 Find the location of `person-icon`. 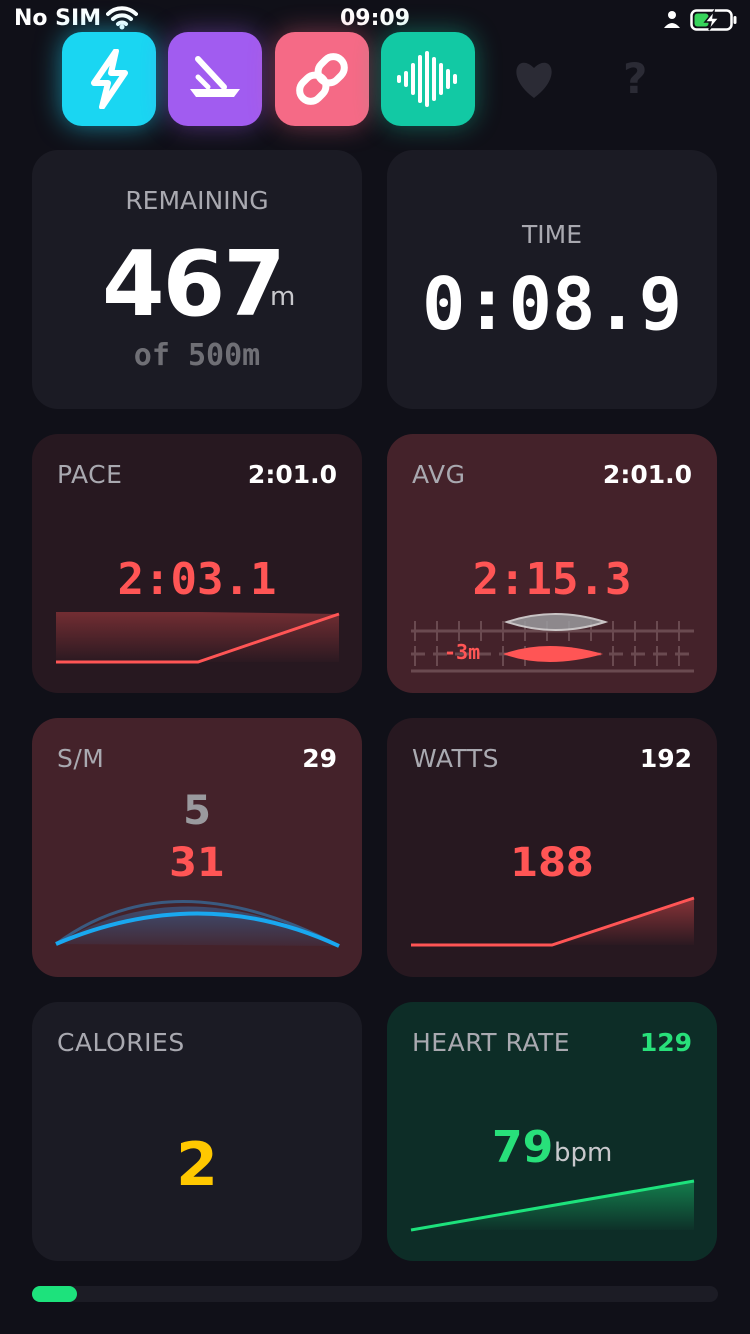

person-icon is located at coordinates (672, 21).